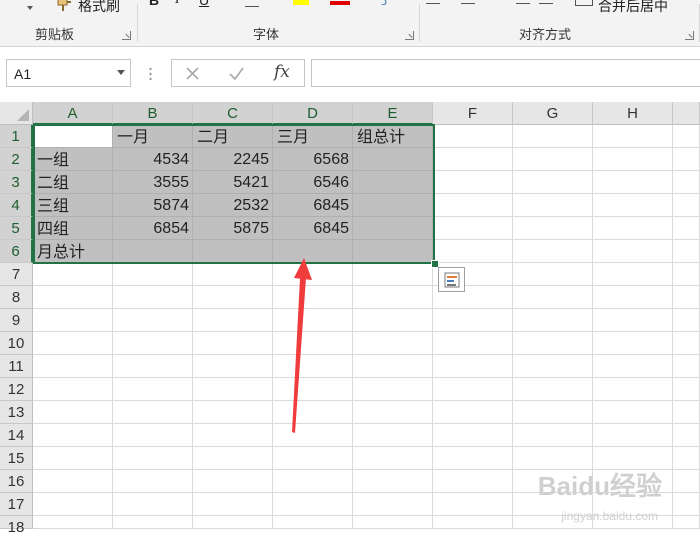 The width and height of the screenshot is (700, 539). Describe the element at coordinates (473, 435) in the screenshot. I see `cell-f14` at that location.